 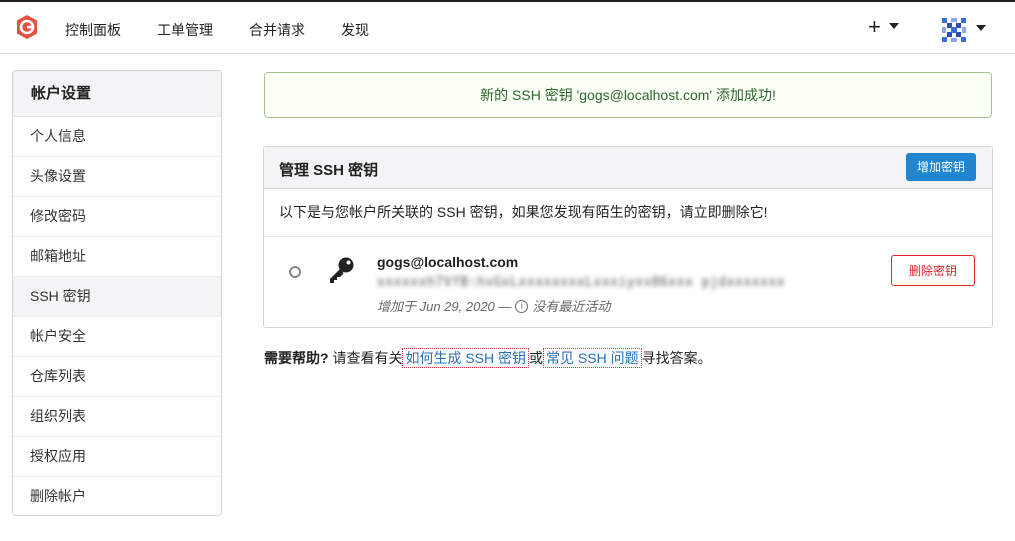 I want to click on gogs-logo-icon, so click(x=27, y=27).